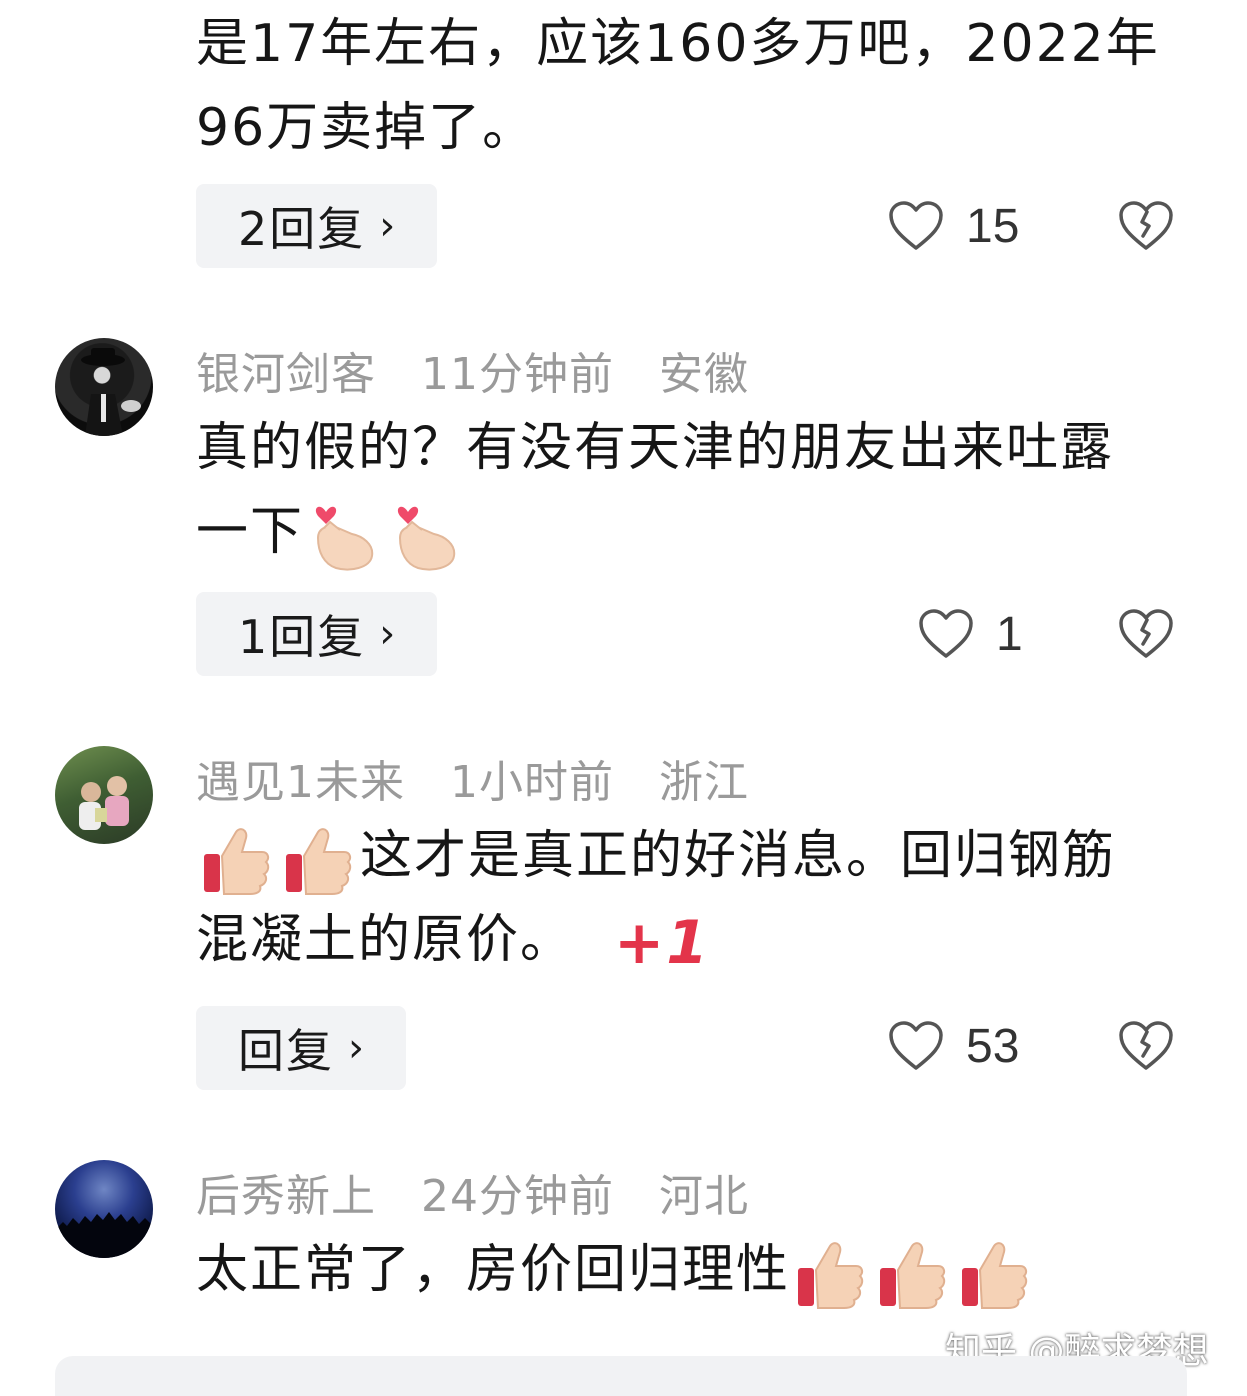  I want to click on plus-one-sticker: +1, so click(662, 943).